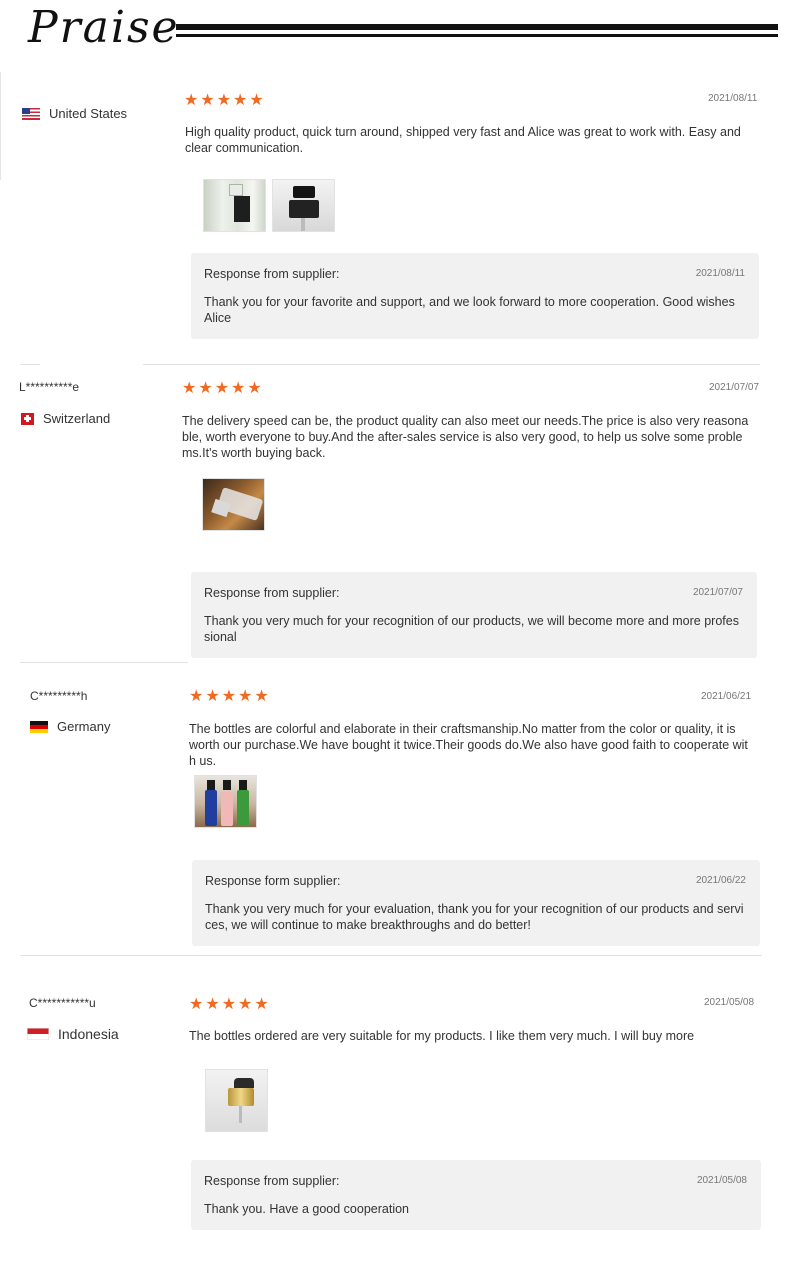  I want to click on flag-indonesia-icon, so click(38, 1034).